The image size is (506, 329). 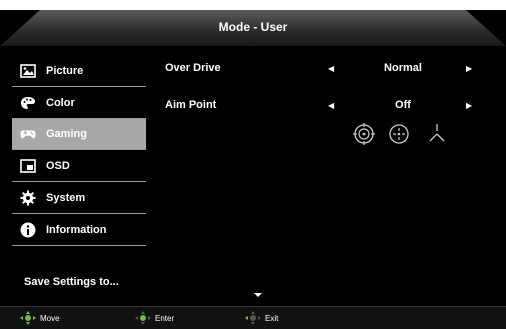 I want to click on over-drive-label: Over Drive, so click(x=193, y=68).